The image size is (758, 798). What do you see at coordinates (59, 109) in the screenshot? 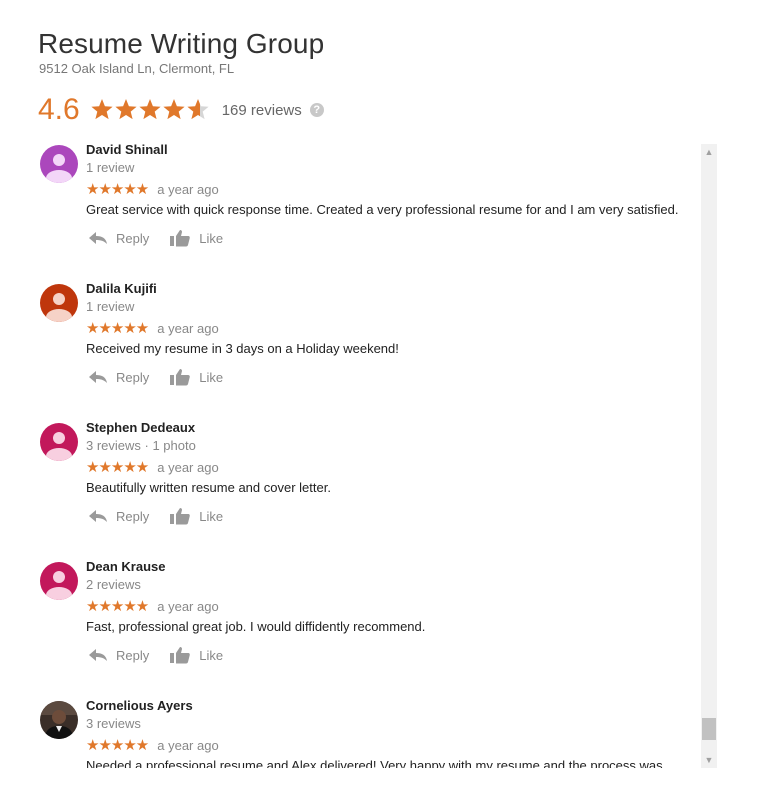
I see `rating-value: 4.6` at bounding box center [59, 109].